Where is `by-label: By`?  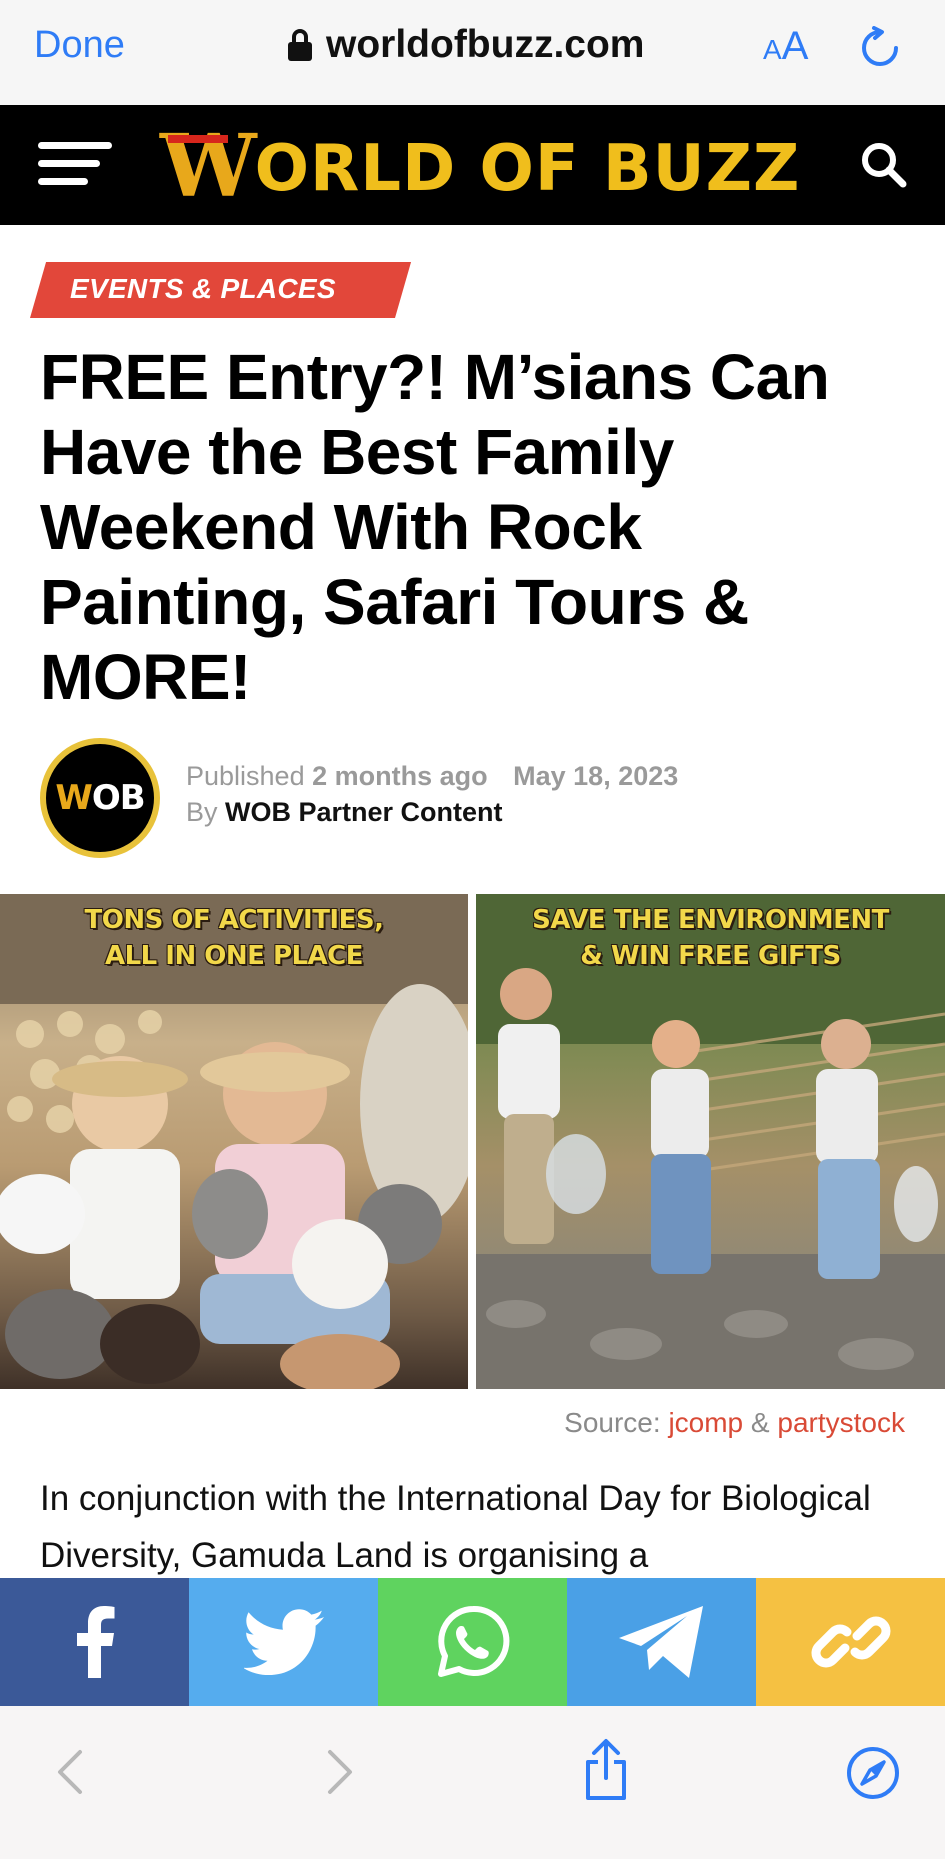 by-label: By is located at coordinates (202, 812).